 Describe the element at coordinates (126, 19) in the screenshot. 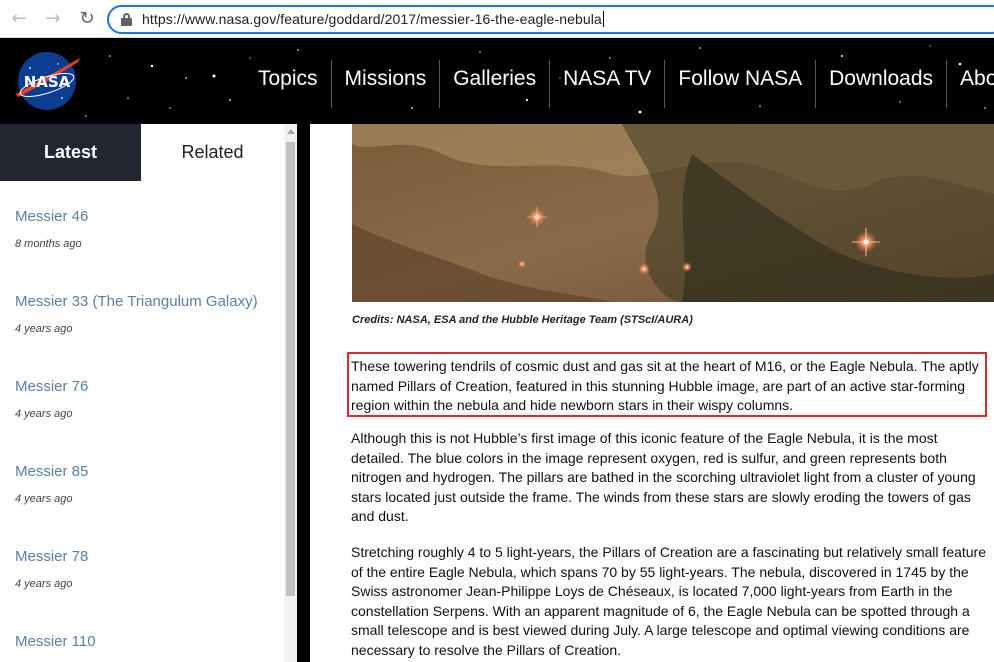

I see `lock-icon` at that location.